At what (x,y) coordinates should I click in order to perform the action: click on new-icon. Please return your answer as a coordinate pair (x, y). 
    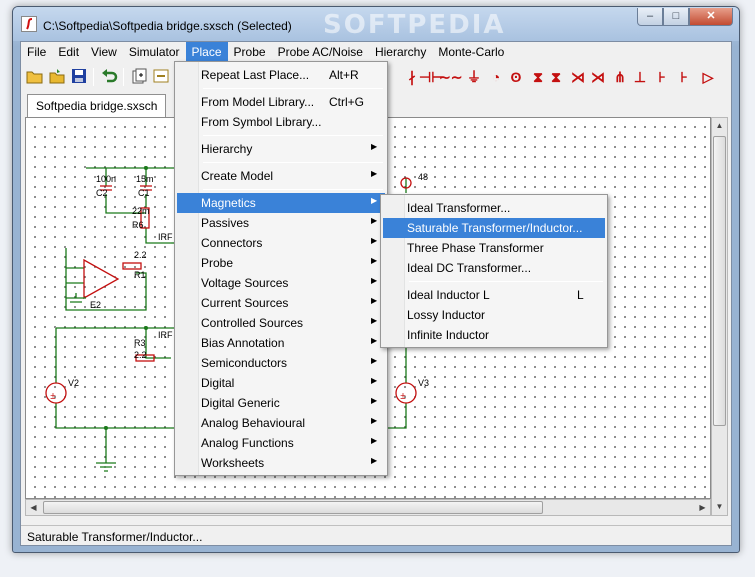
    Looking at the image, I should click on (139, 77).